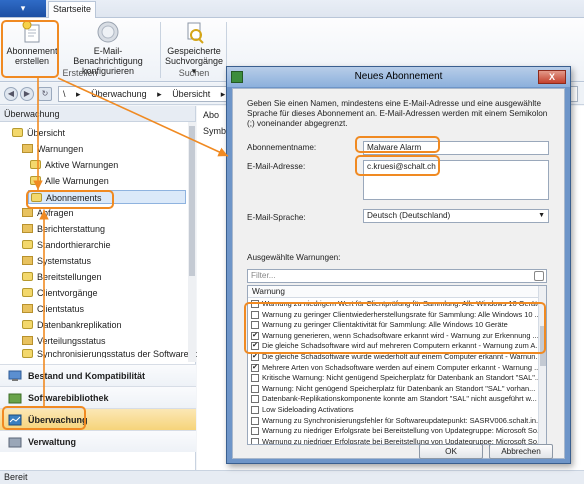 This screenshot has width=584, height=484. I want to click on close-button: X, so click(552, 77).